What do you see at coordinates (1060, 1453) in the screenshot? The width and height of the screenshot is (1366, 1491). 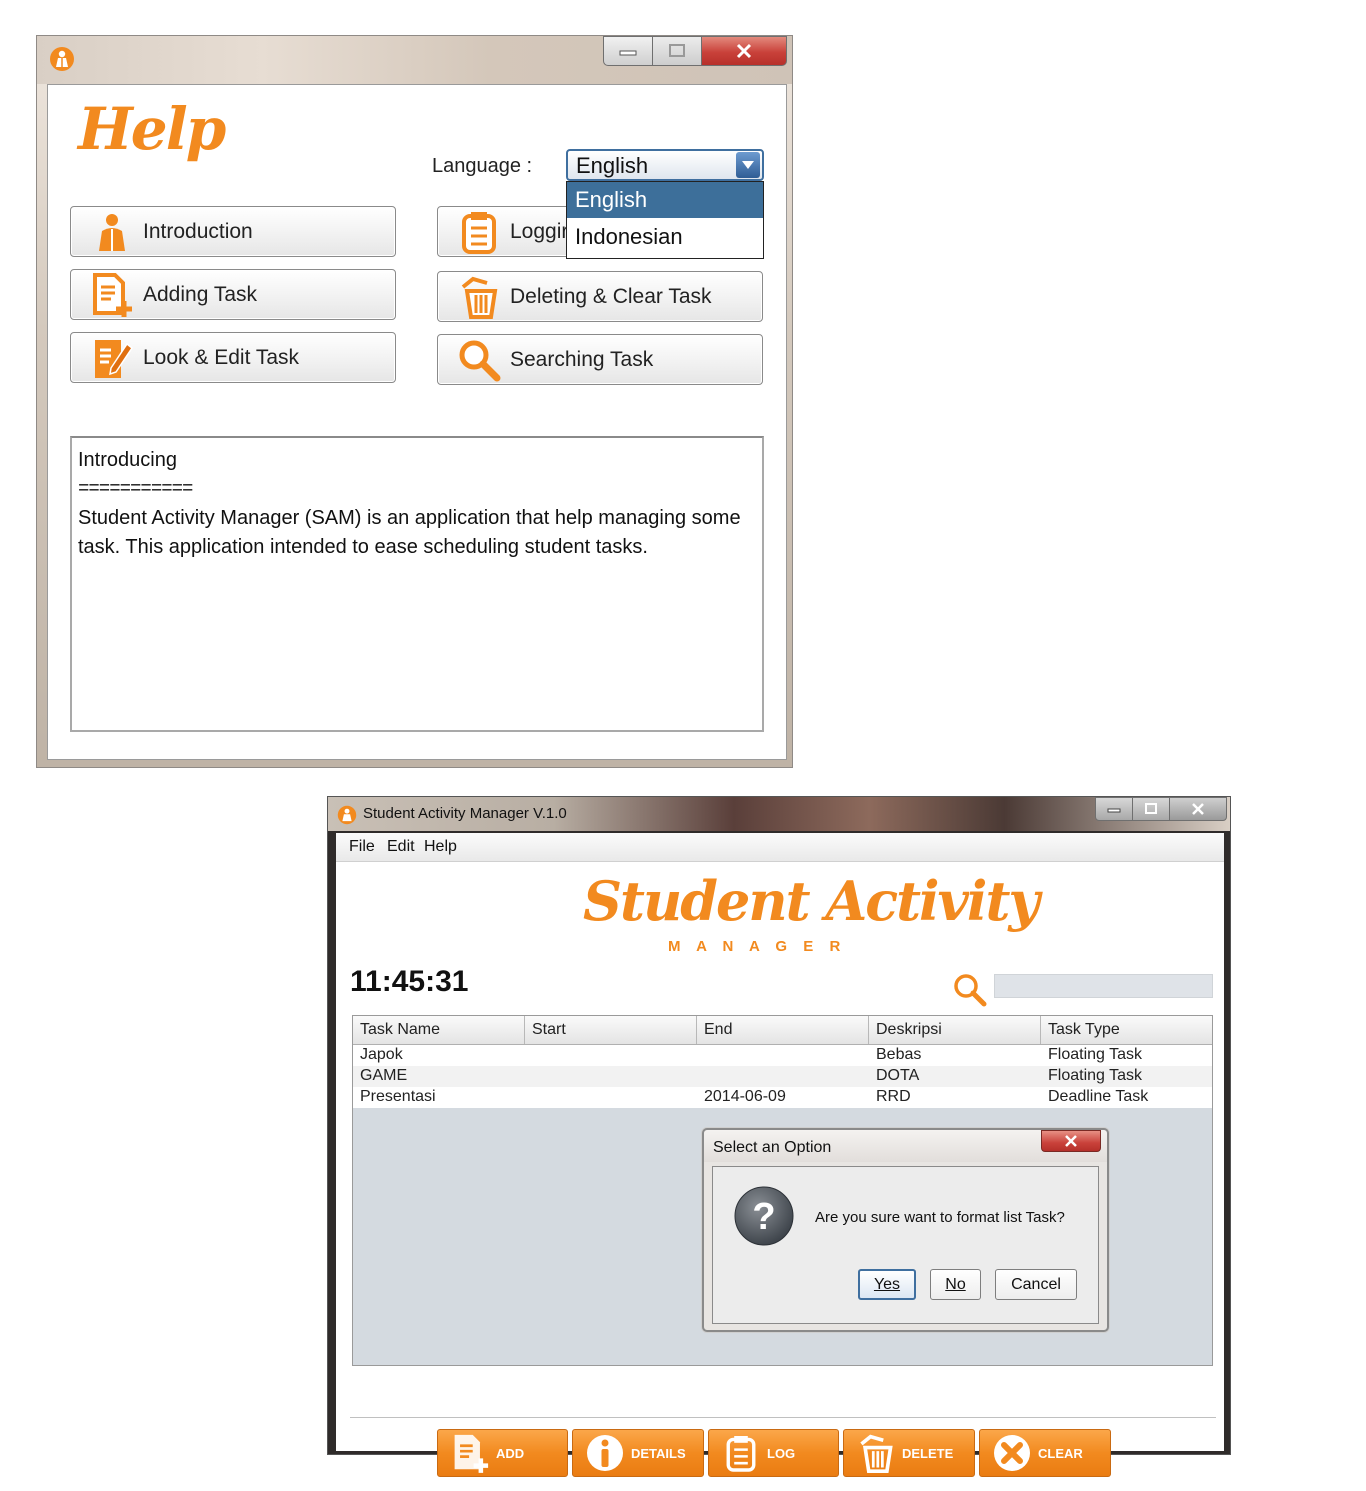 I see `clear-label: CLEAR` at bounding box center [1060, 1453].